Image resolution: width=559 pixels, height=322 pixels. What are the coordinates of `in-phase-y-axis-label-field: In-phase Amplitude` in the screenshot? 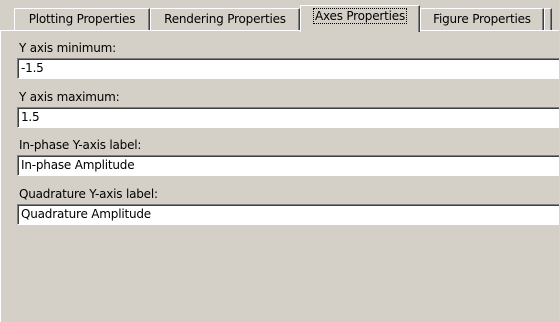 It's located at (288, 165).